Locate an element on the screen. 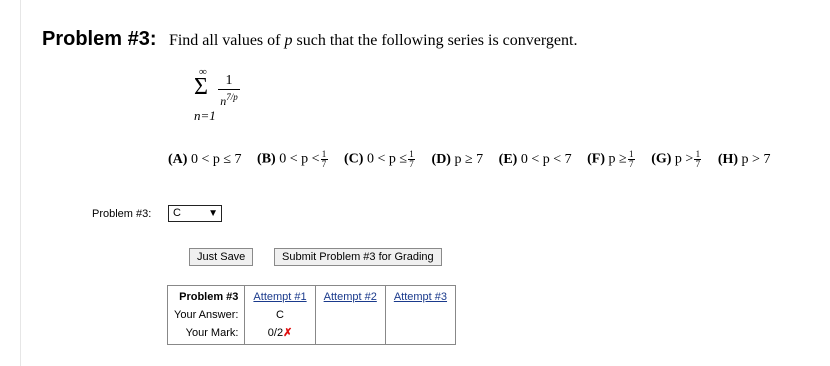 This screenshot has width=830, height=366. results-label-column: Problem #3 Your Answer: Your Mark: is located at coordinates (206, 315).